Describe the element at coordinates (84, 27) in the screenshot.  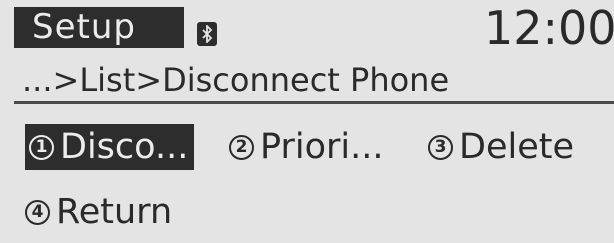
I see `page-title-label: Setup` at that location.